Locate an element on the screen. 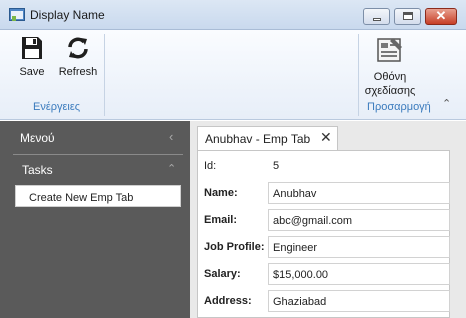  form-row-salary: Salary: $15,000.00 is located at coordinates (324, 274).